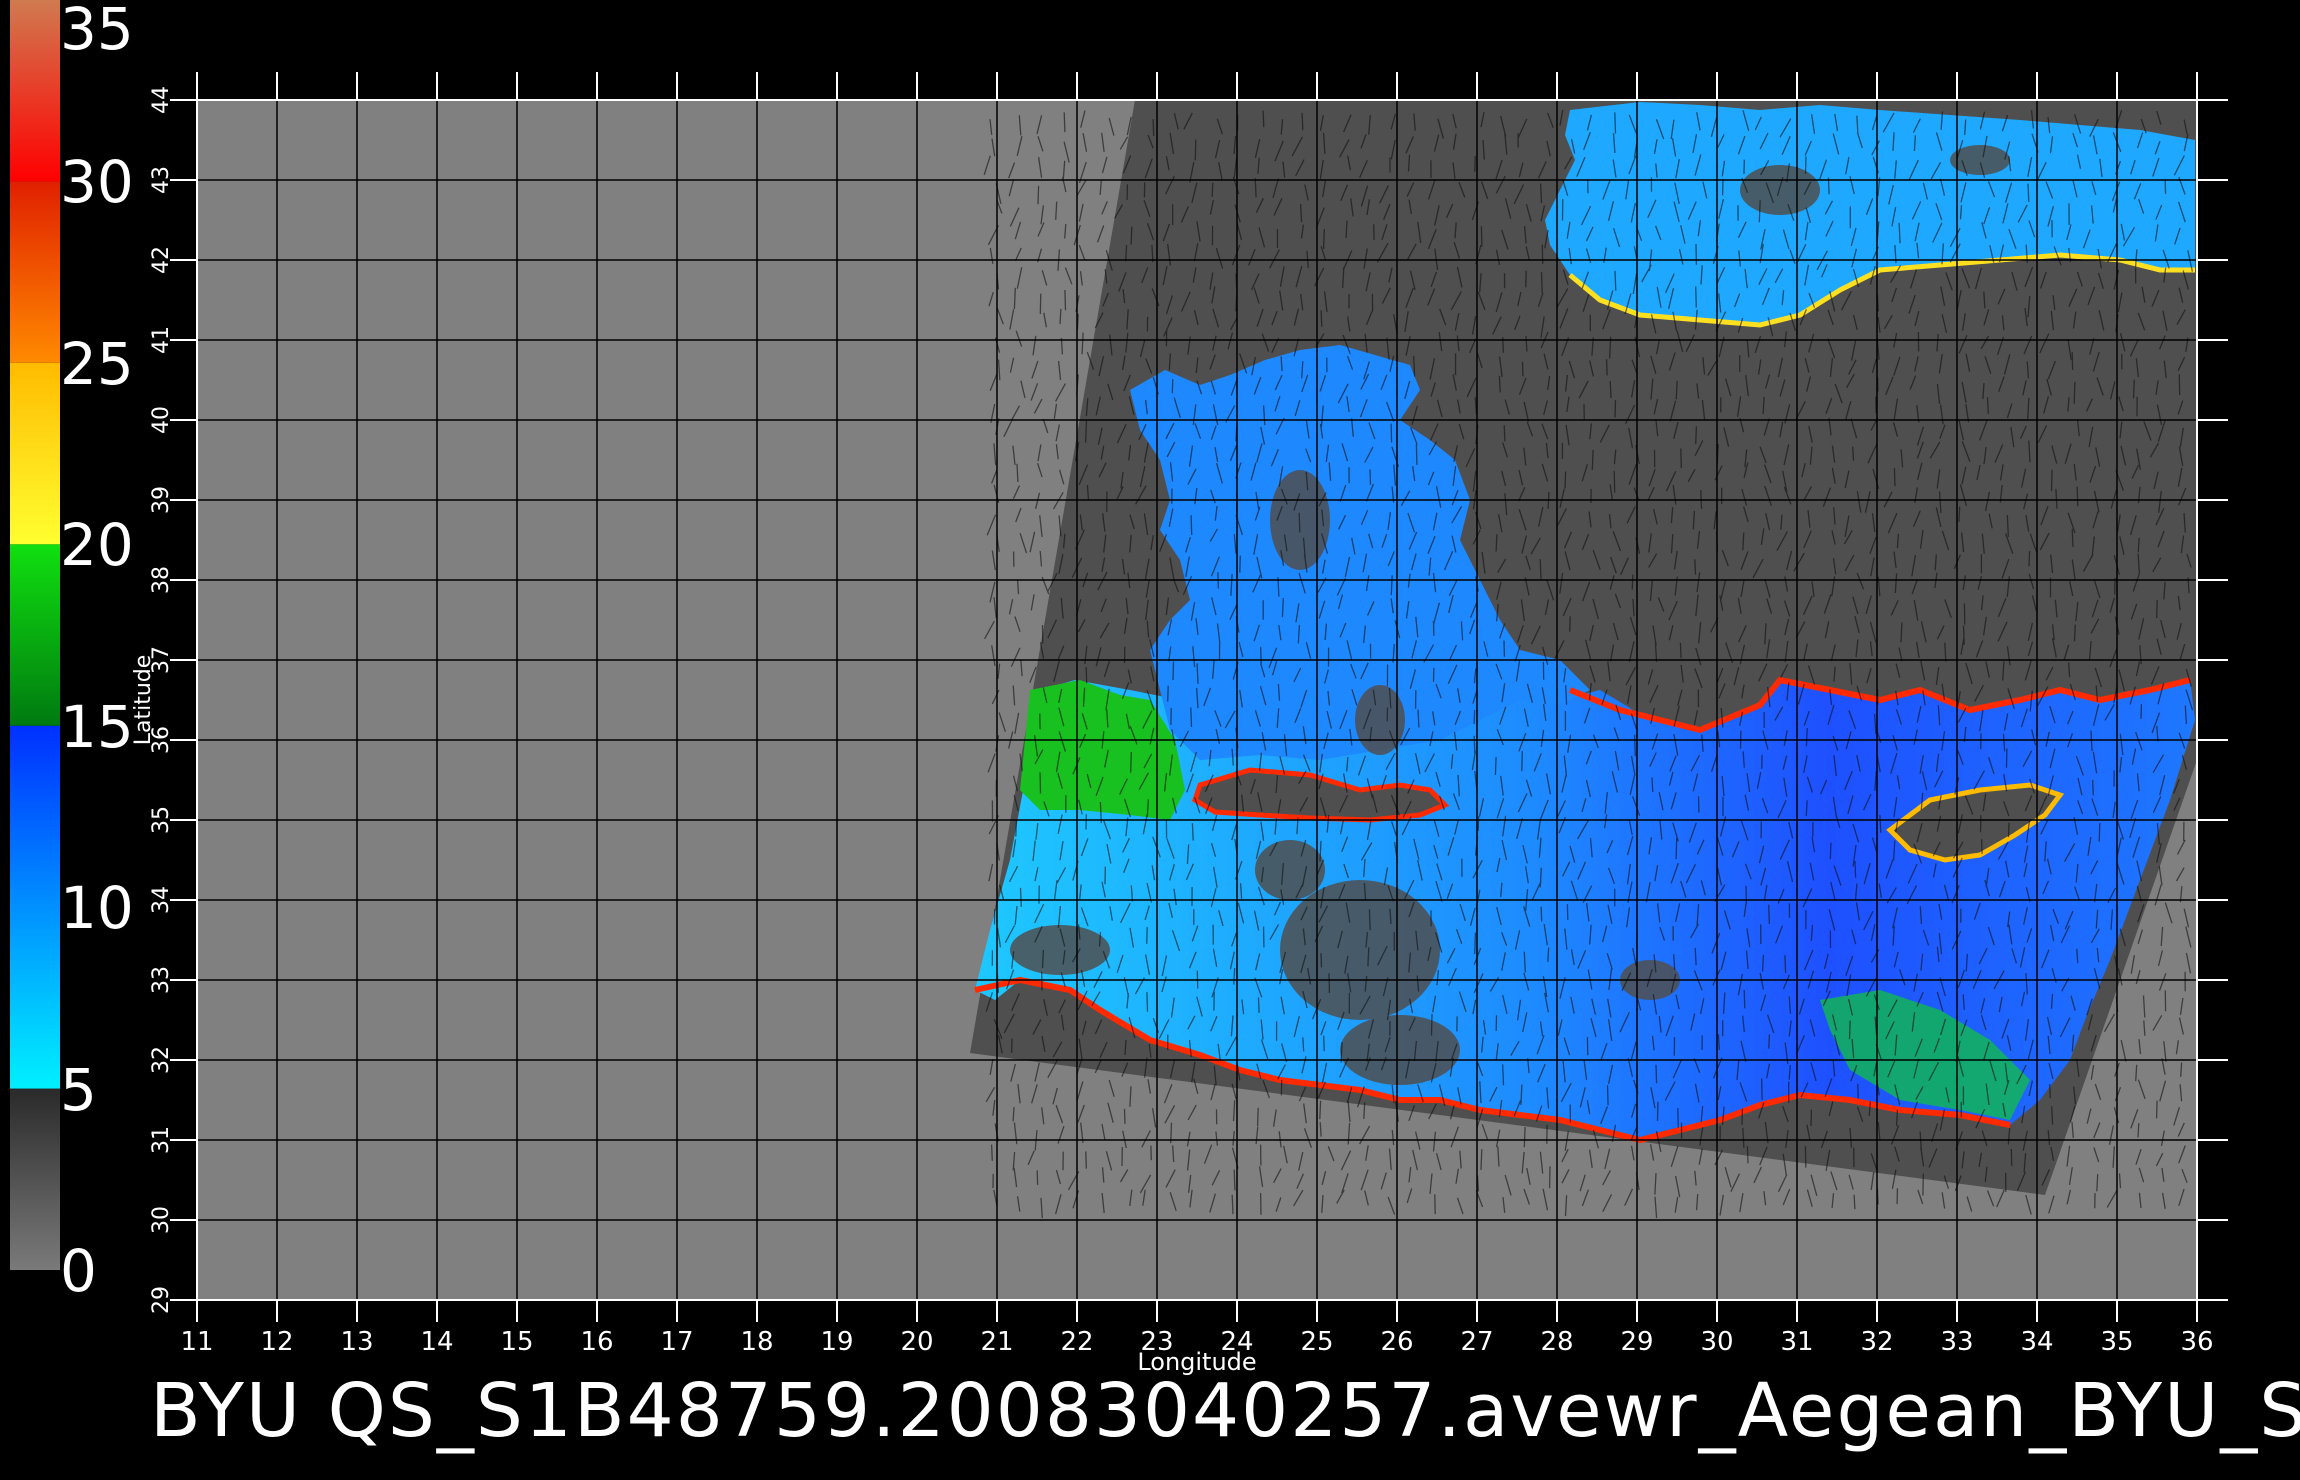 Image resolution: width=2300 pixels, height=1480 pixels. Describe the element at coordinates (1636, 1342) in the screenshot. I see `lon-tick-label: 29` at that location.